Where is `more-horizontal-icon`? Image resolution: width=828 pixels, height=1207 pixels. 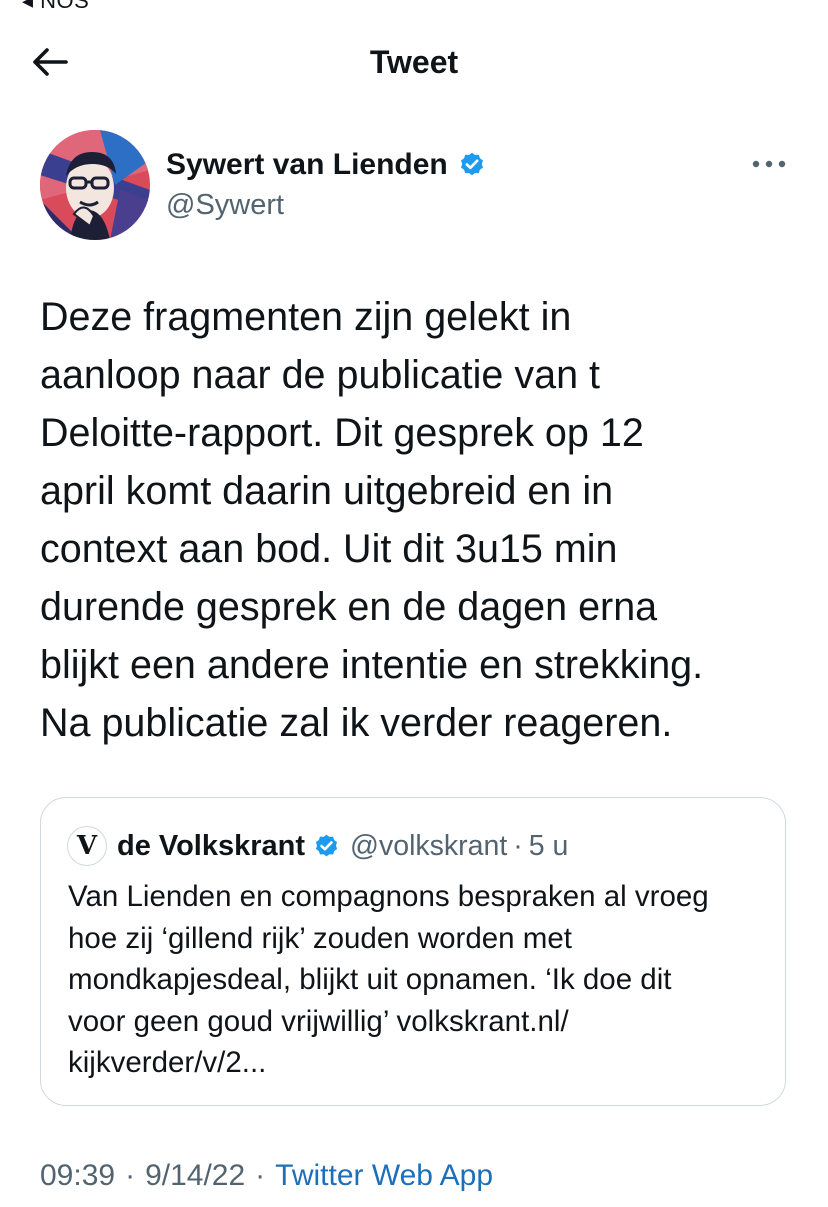 more-horizontal-icon is located at coordinates (769, 164).